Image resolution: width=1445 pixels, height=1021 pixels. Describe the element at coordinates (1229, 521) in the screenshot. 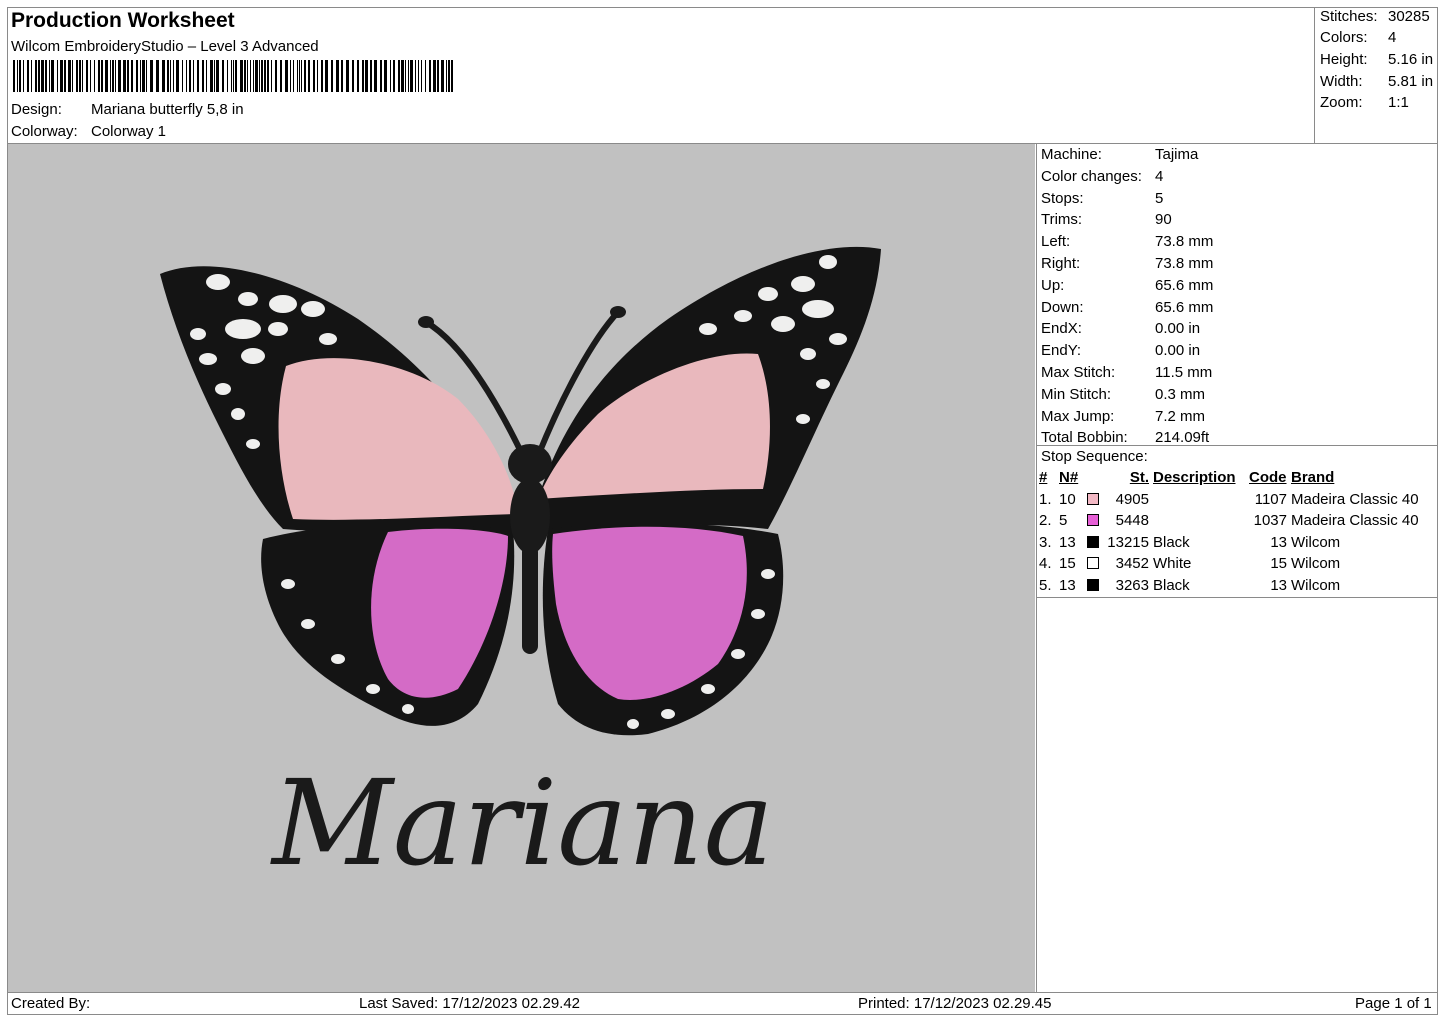

I see `table-row: 2. 5 5448 1037 Madeira Classic 40` at that location.